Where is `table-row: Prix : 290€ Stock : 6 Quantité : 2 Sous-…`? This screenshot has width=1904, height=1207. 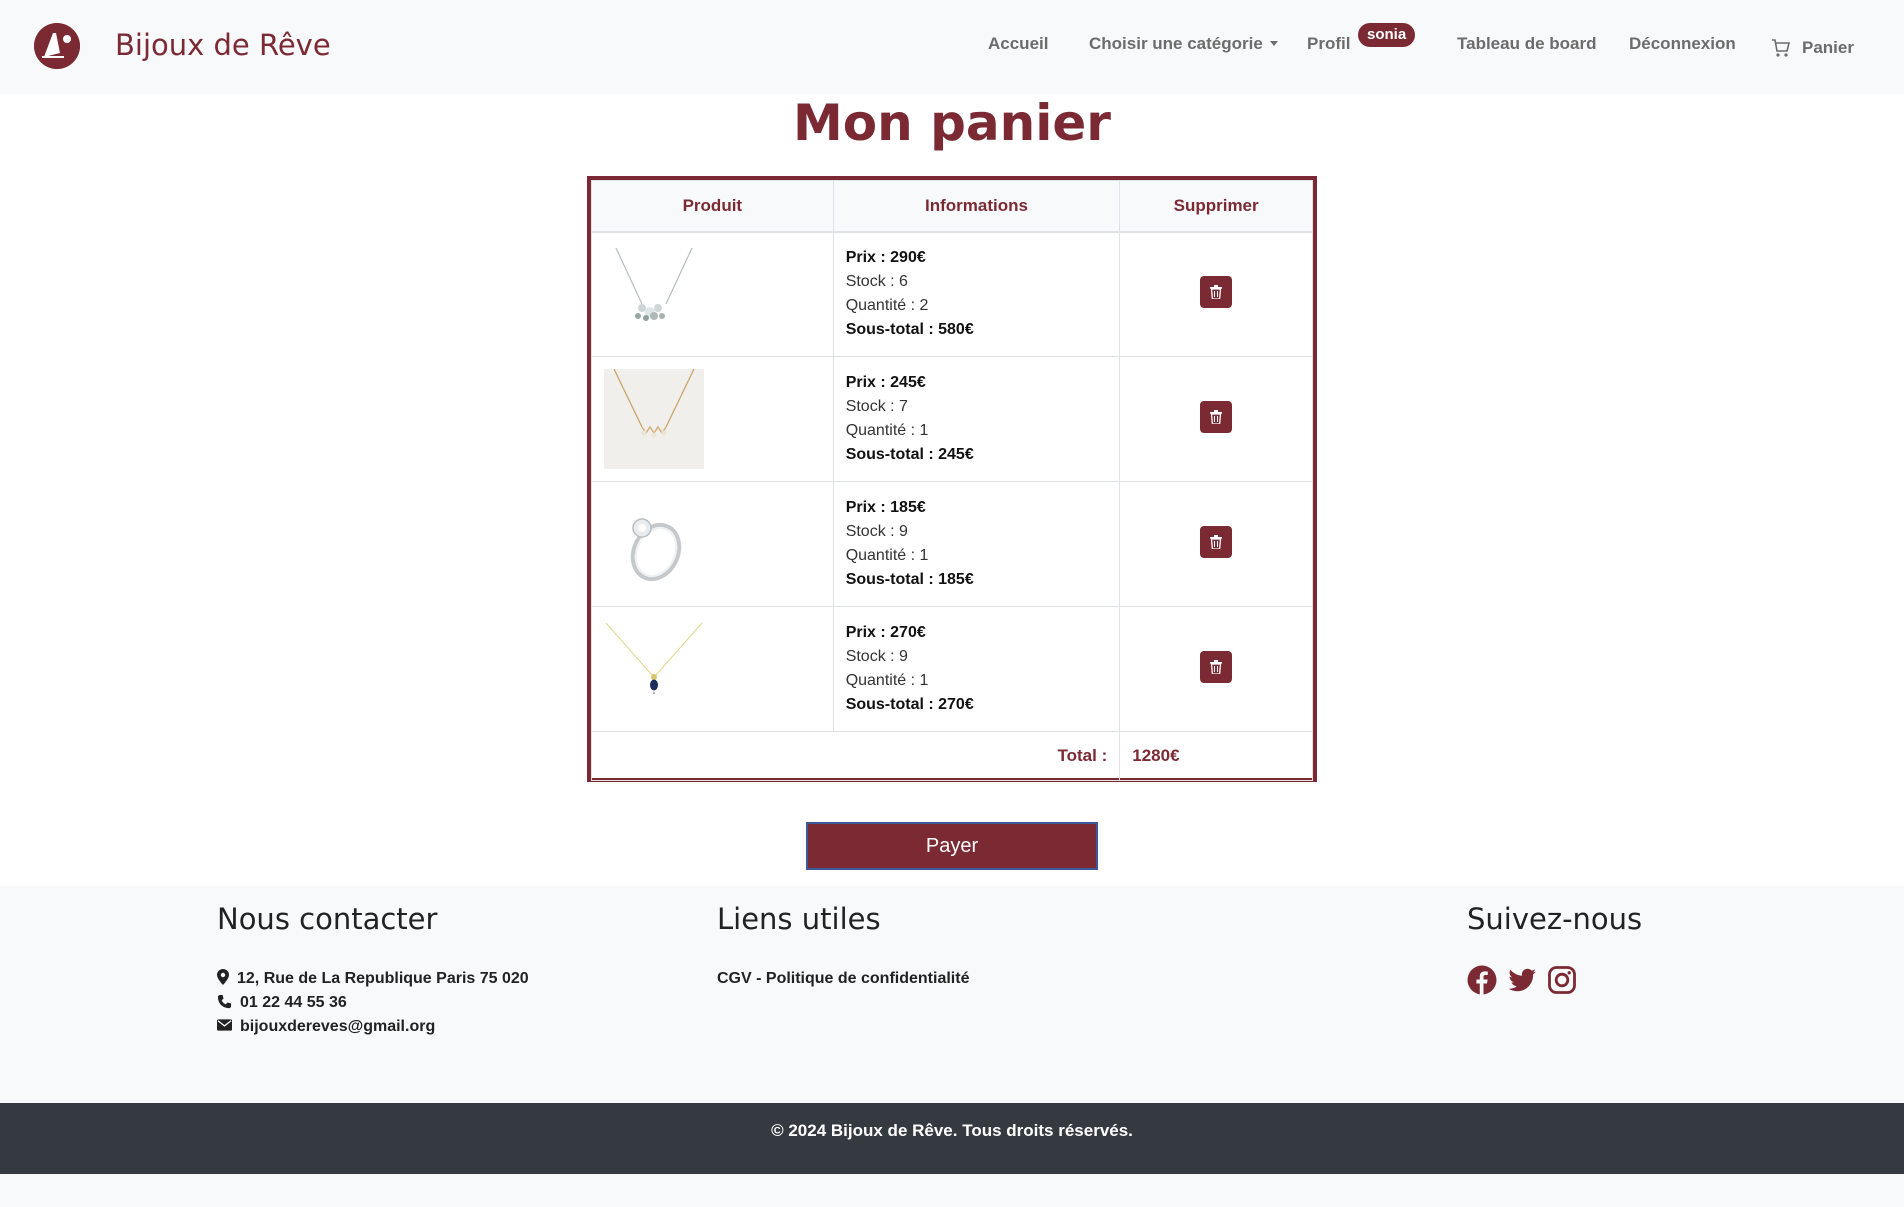 table-row: Prix : 290€ Stock : 6 Quantité : 2 Sous-… is located at coordinates (952, 294).